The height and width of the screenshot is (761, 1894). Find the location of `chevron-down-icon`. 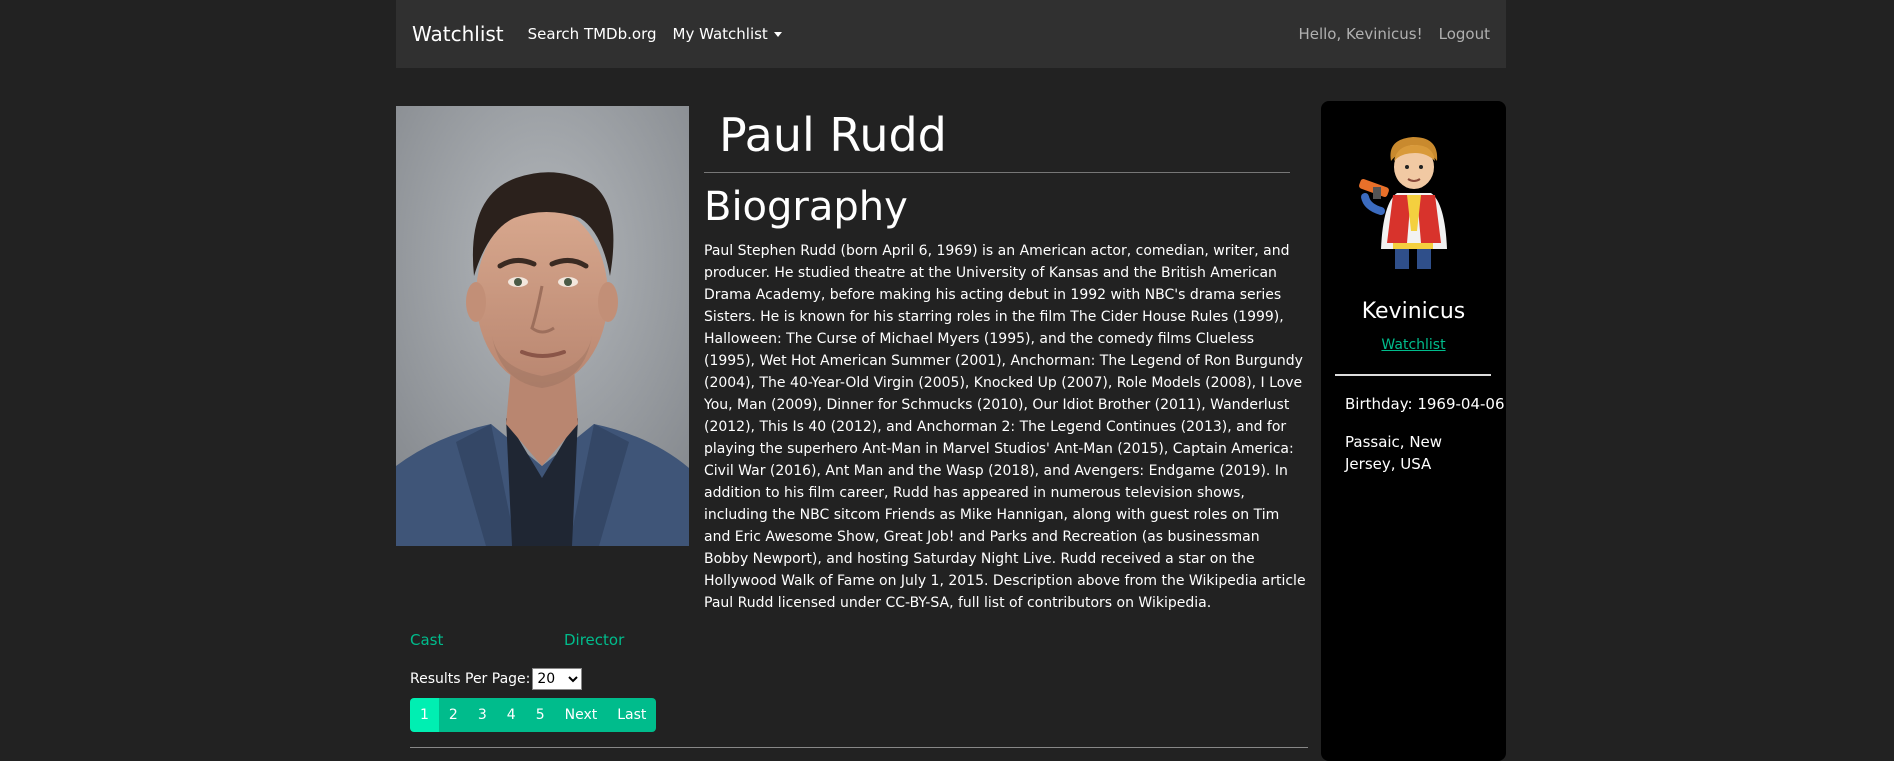

chevron-down-icon is located at coordinates (777, 34).